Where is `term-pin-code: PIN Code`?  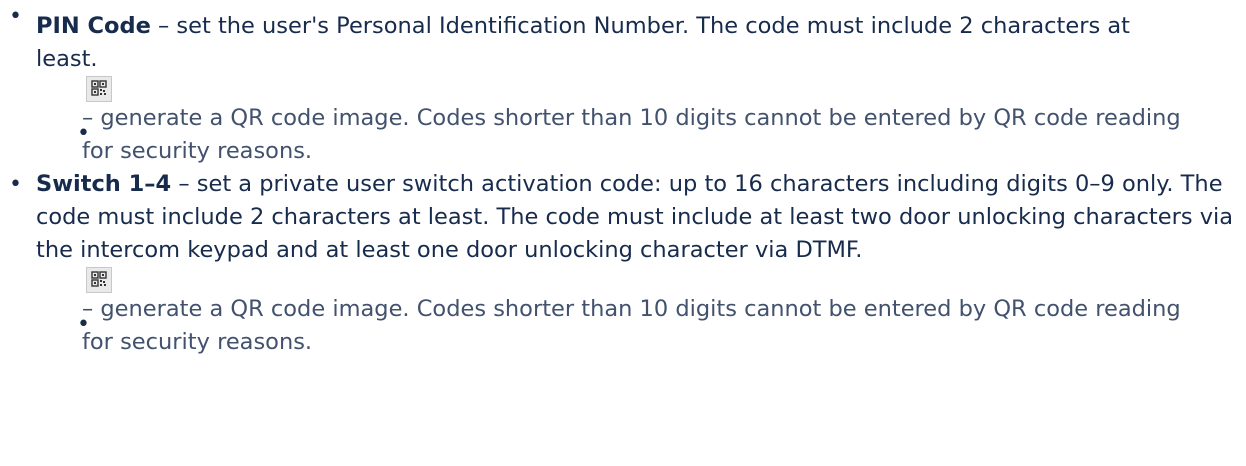 term-pin-code: PIN Code is located at coordinates (93, 26).